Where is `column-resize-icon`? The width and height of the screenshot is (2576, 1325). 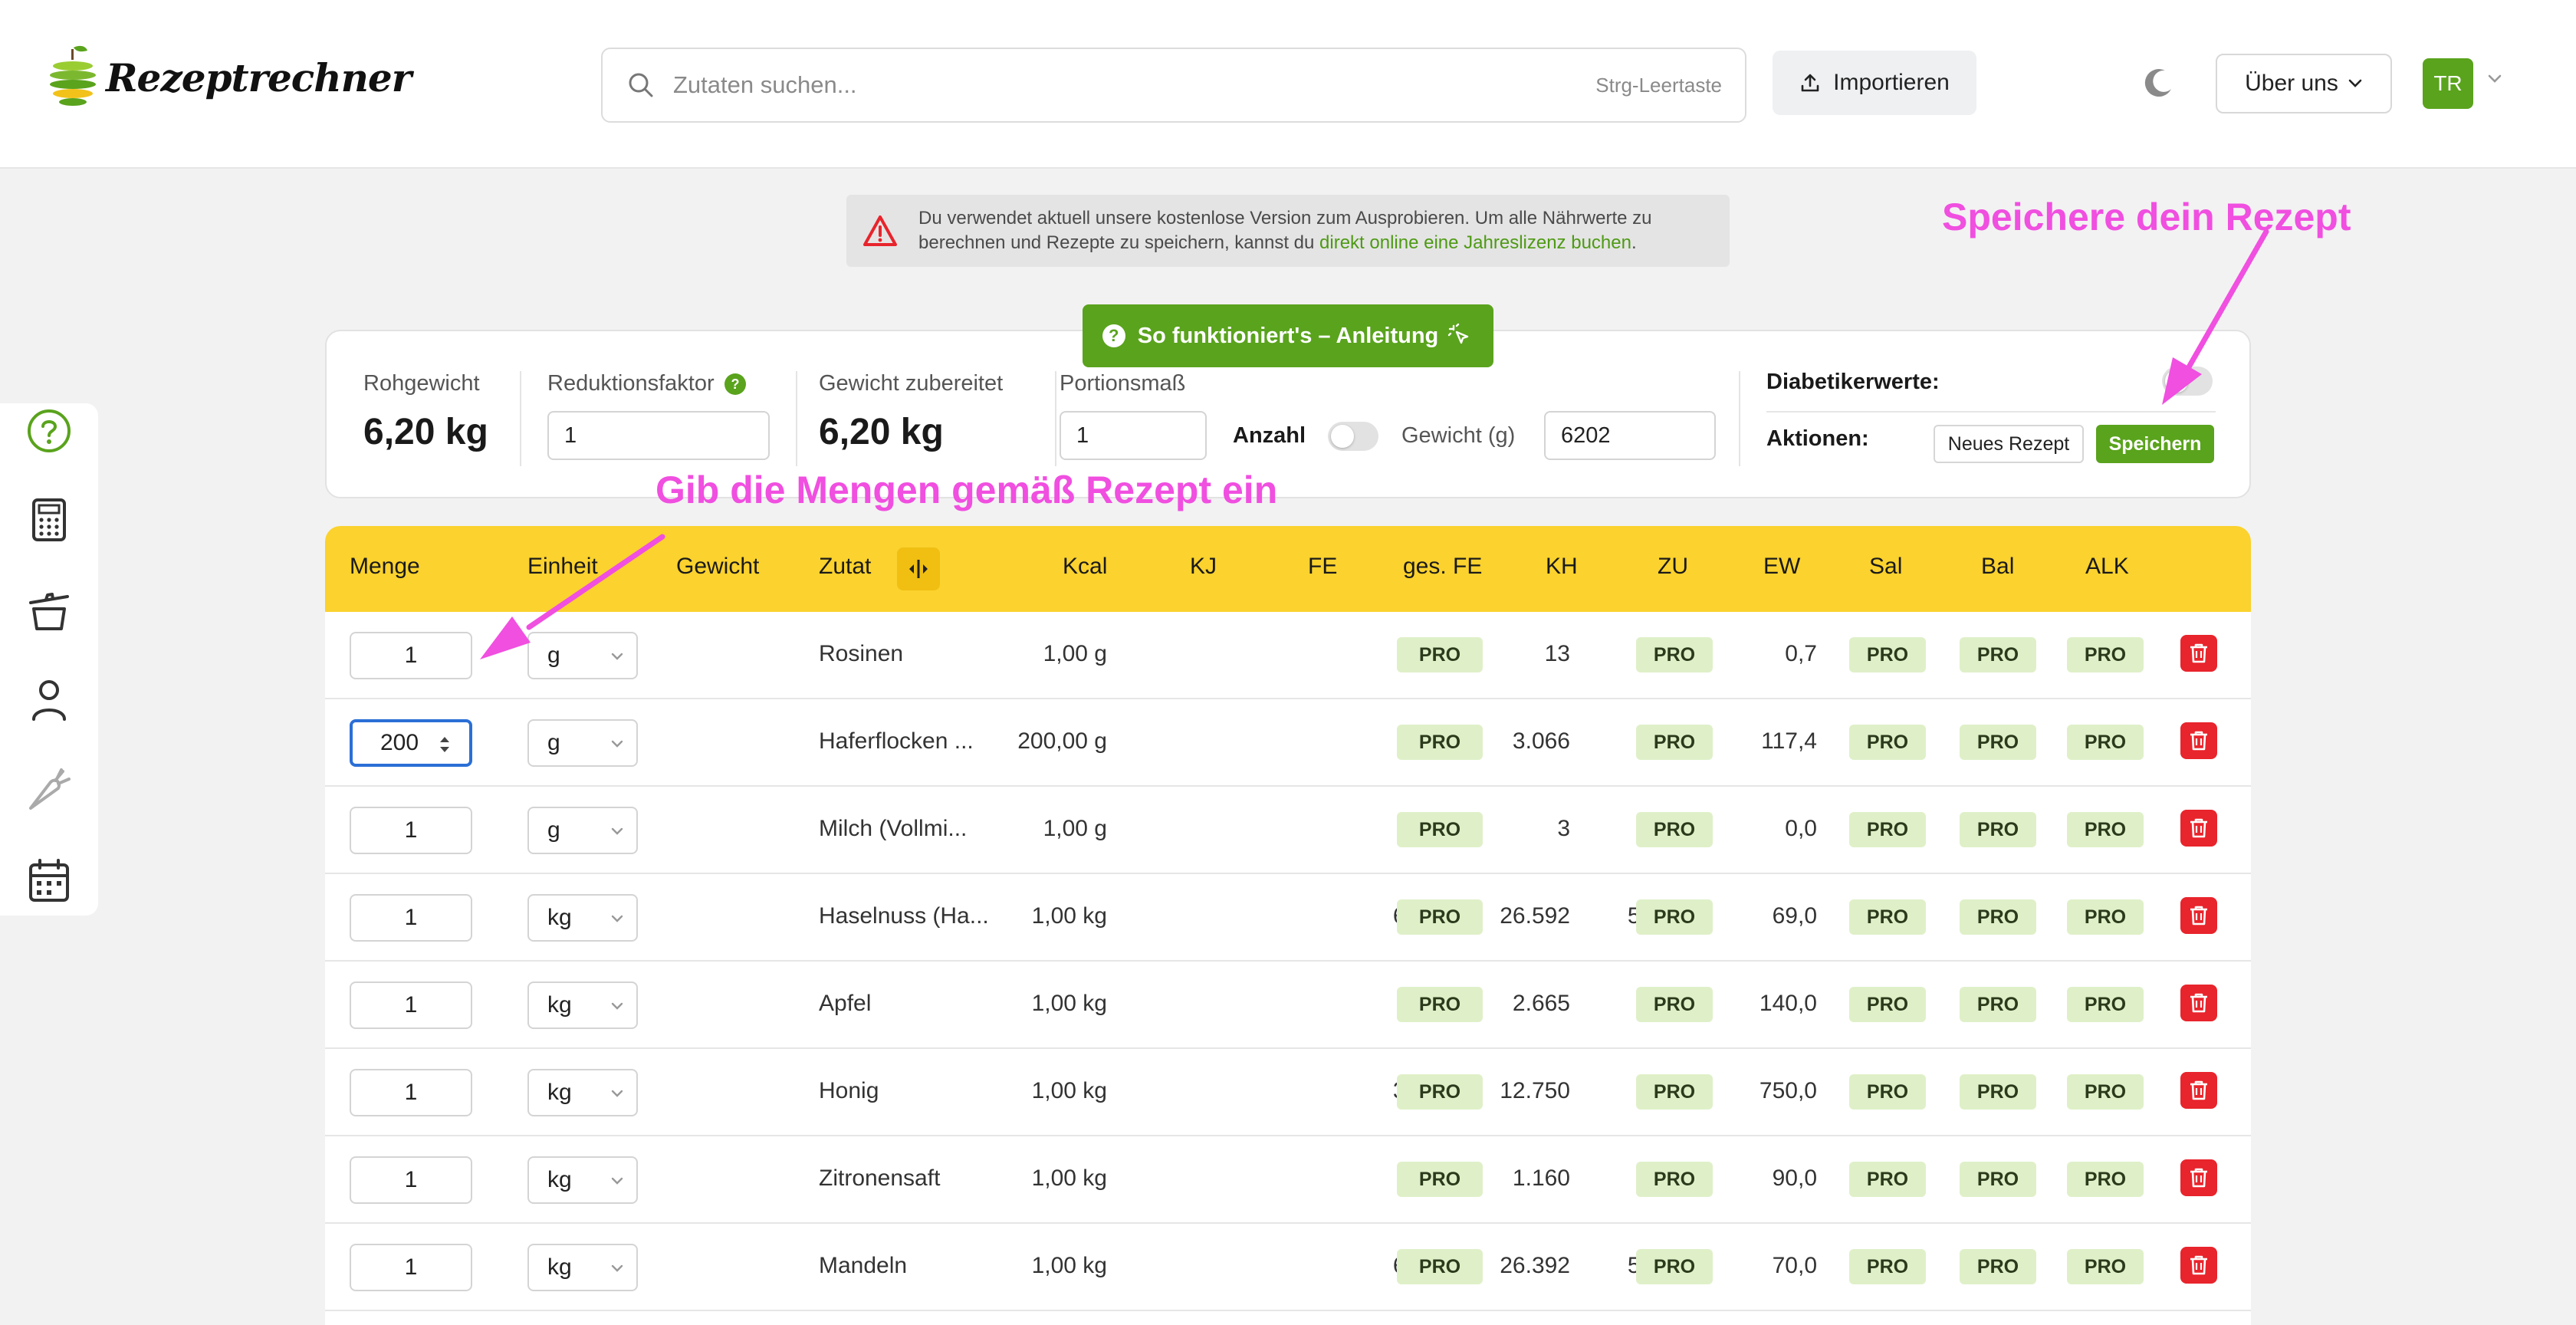 column-resize-icon is located at coordinates (918, 568).